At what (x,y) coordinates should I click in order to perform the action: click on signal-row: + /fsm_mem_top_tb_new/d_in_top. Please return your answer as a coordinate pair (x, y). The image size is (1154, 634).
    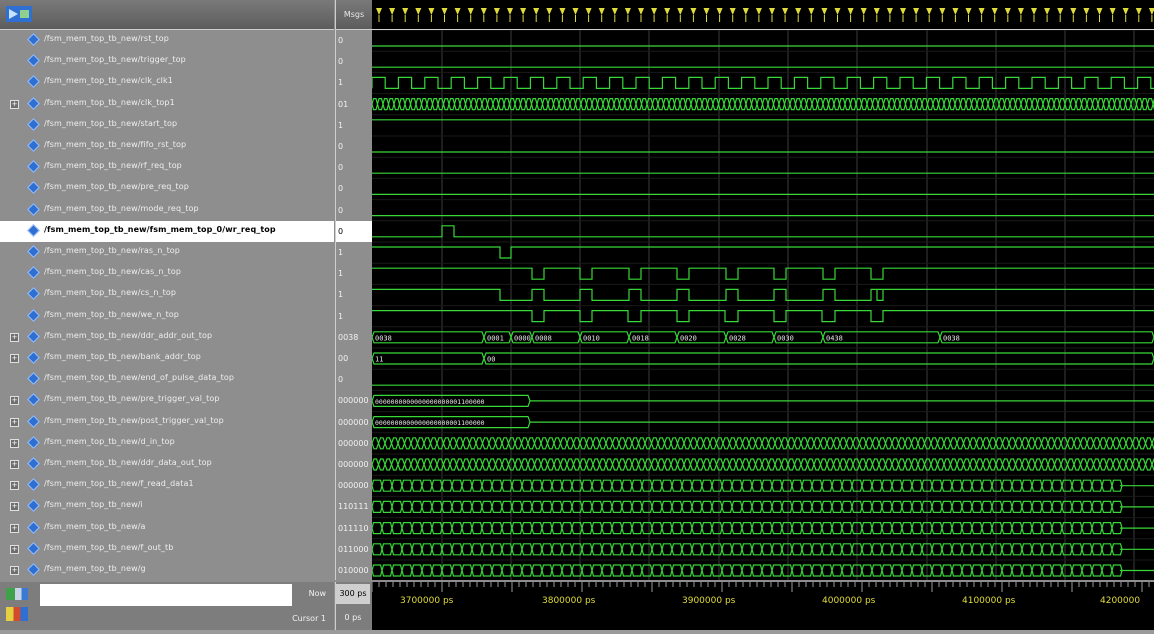
    Looking at the image, I should click on (167, 443).